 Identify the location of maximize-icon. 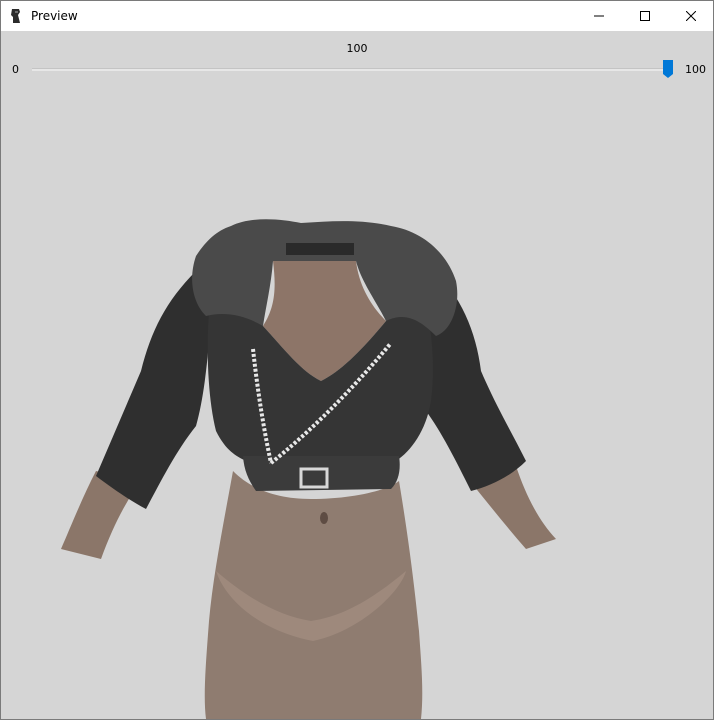
(645, 16).